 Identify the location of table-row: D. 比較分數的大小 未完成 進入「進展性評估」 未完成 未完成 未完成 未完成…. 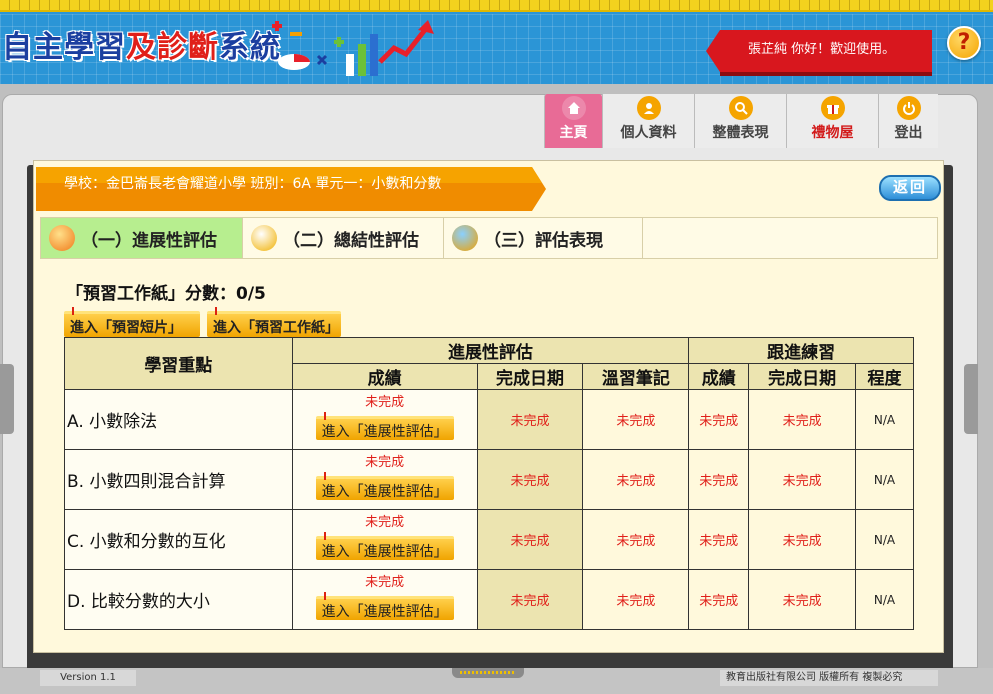
(489, 599).